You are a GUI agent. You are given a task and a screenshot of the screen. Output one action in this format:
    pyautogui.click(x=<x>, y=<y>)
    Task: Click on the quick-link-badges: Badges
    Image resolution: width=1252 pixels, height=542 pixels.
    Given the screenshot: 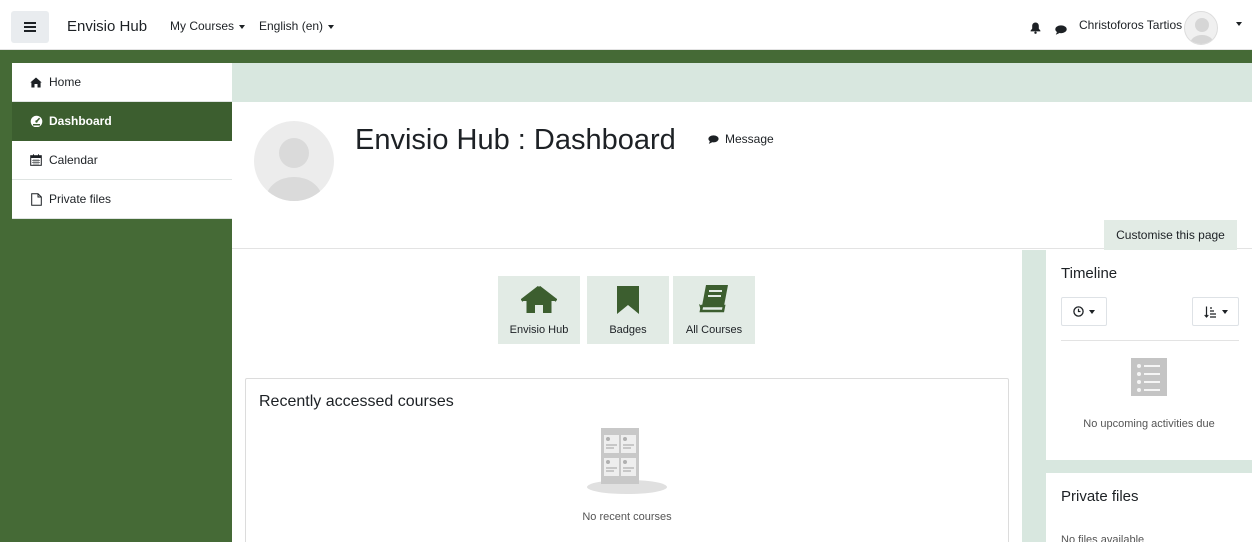 What is the action you would take?
    pyautogui.click(x=628, y=310)
    